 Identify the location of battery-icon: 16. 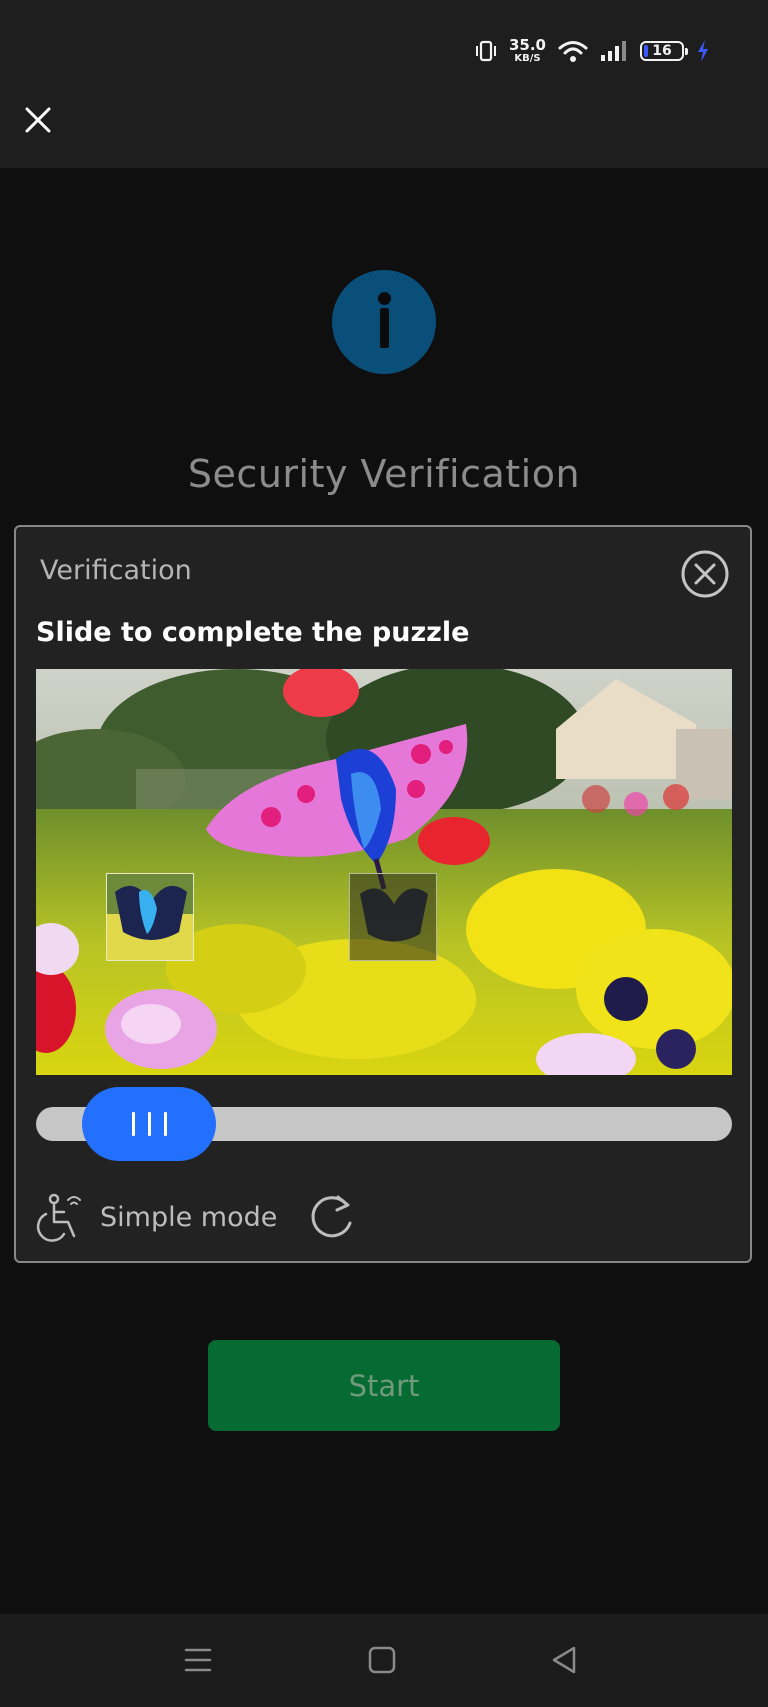
(664, 51).